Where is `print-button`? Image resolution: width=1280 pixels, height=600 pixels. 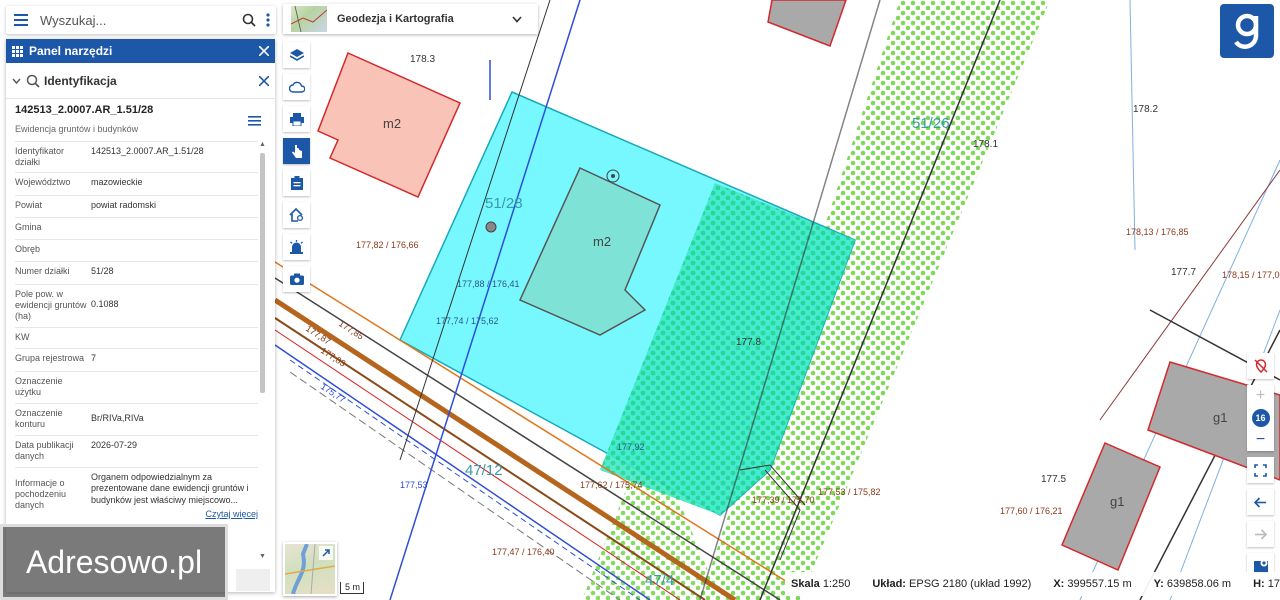 print-button is located at coordinates (296, 119).